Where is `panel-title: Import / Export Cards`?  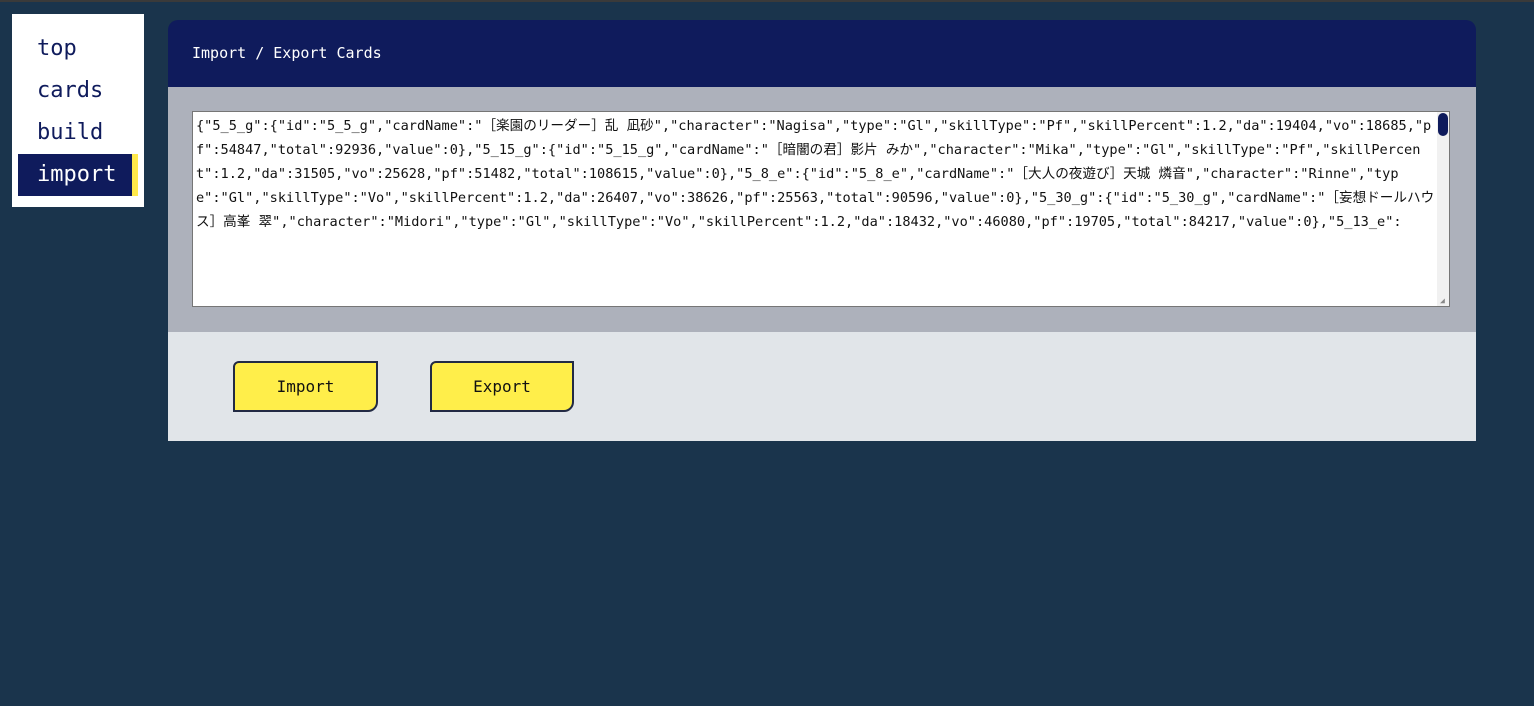
panel-title: Import / Export Cards is located at coordinates (822, 53).